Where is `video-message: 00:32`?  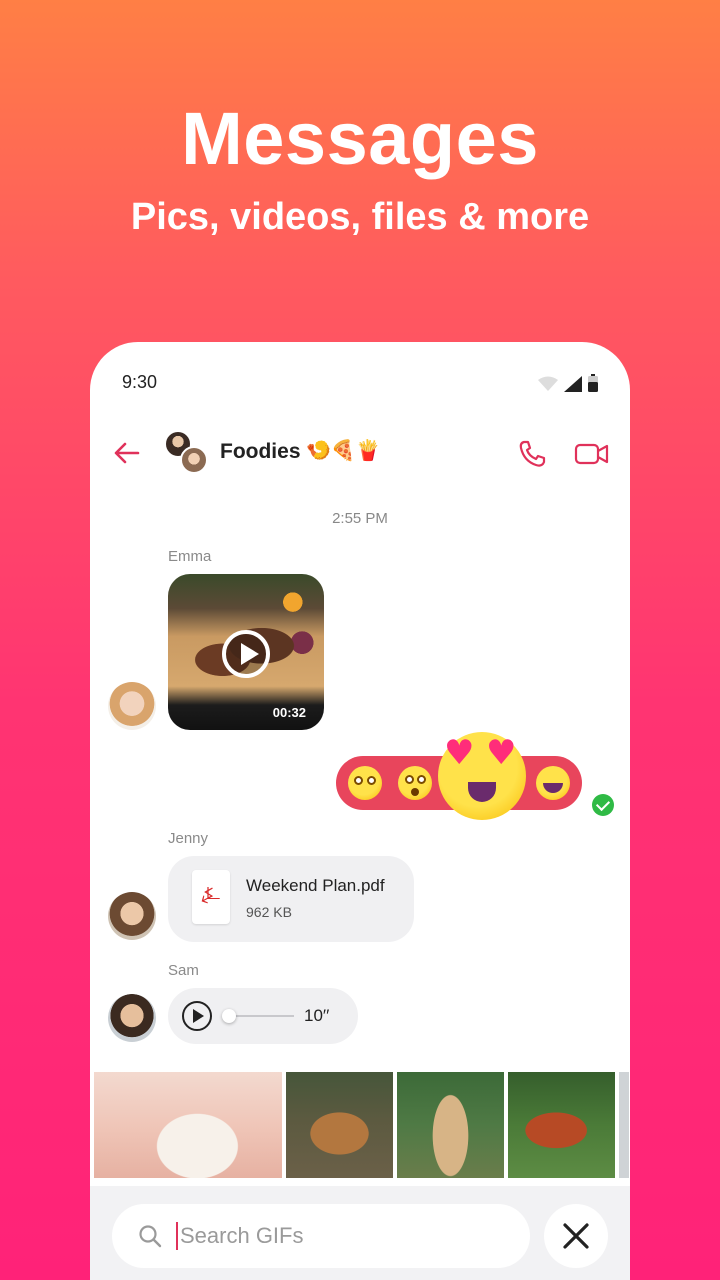 video-message: 00:32 is located at coordinates (246, 652).